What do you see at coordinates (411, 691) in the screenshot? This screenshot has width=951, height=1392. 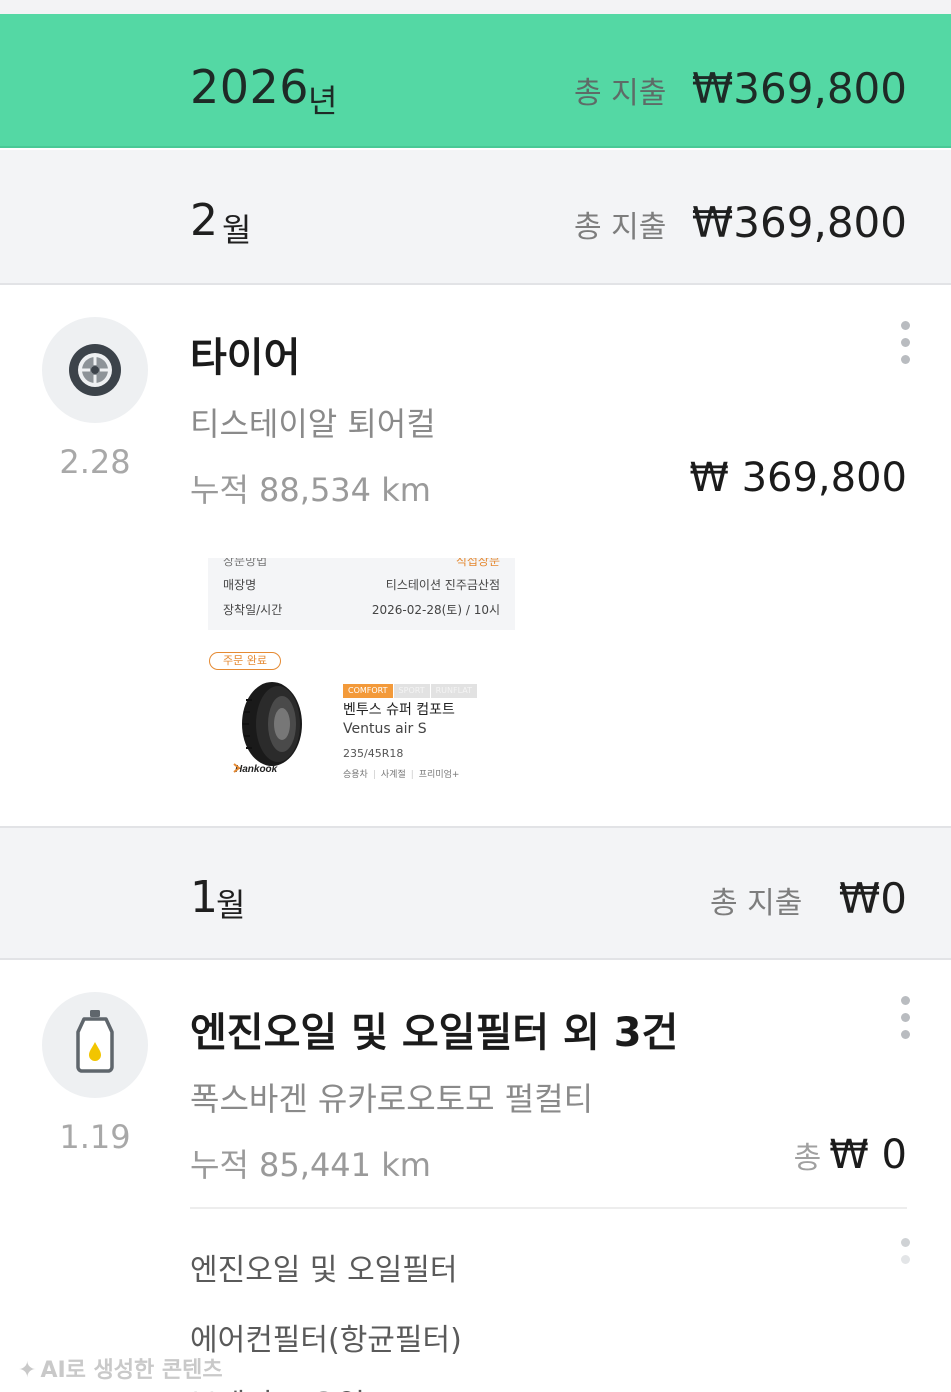 I see `tag-sport: SPORT` at bounding box center [411, 691].